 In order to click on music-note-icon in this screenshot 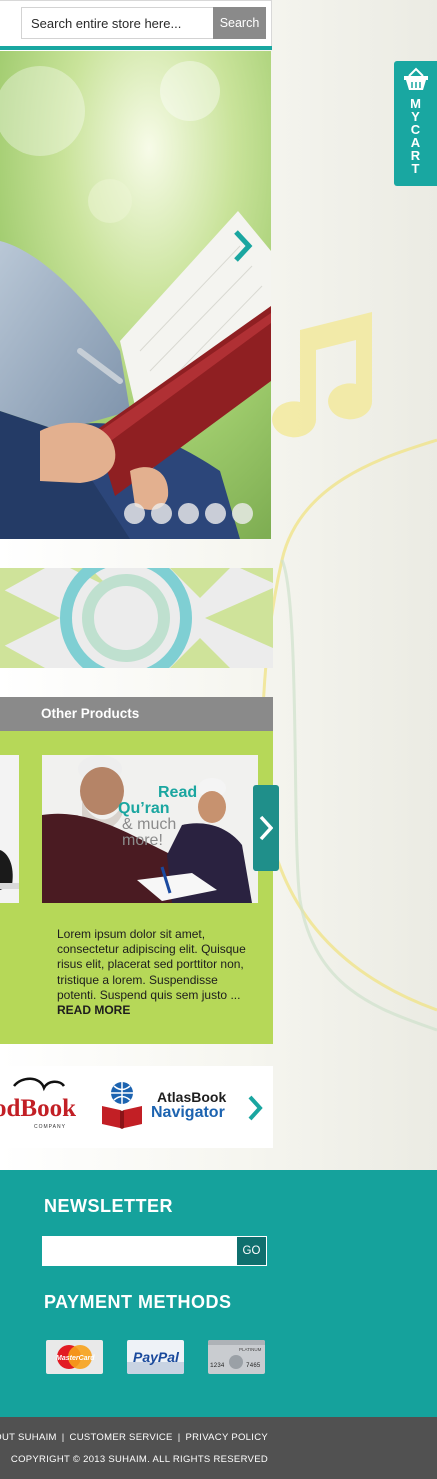, I will do `click(322, 375)`.